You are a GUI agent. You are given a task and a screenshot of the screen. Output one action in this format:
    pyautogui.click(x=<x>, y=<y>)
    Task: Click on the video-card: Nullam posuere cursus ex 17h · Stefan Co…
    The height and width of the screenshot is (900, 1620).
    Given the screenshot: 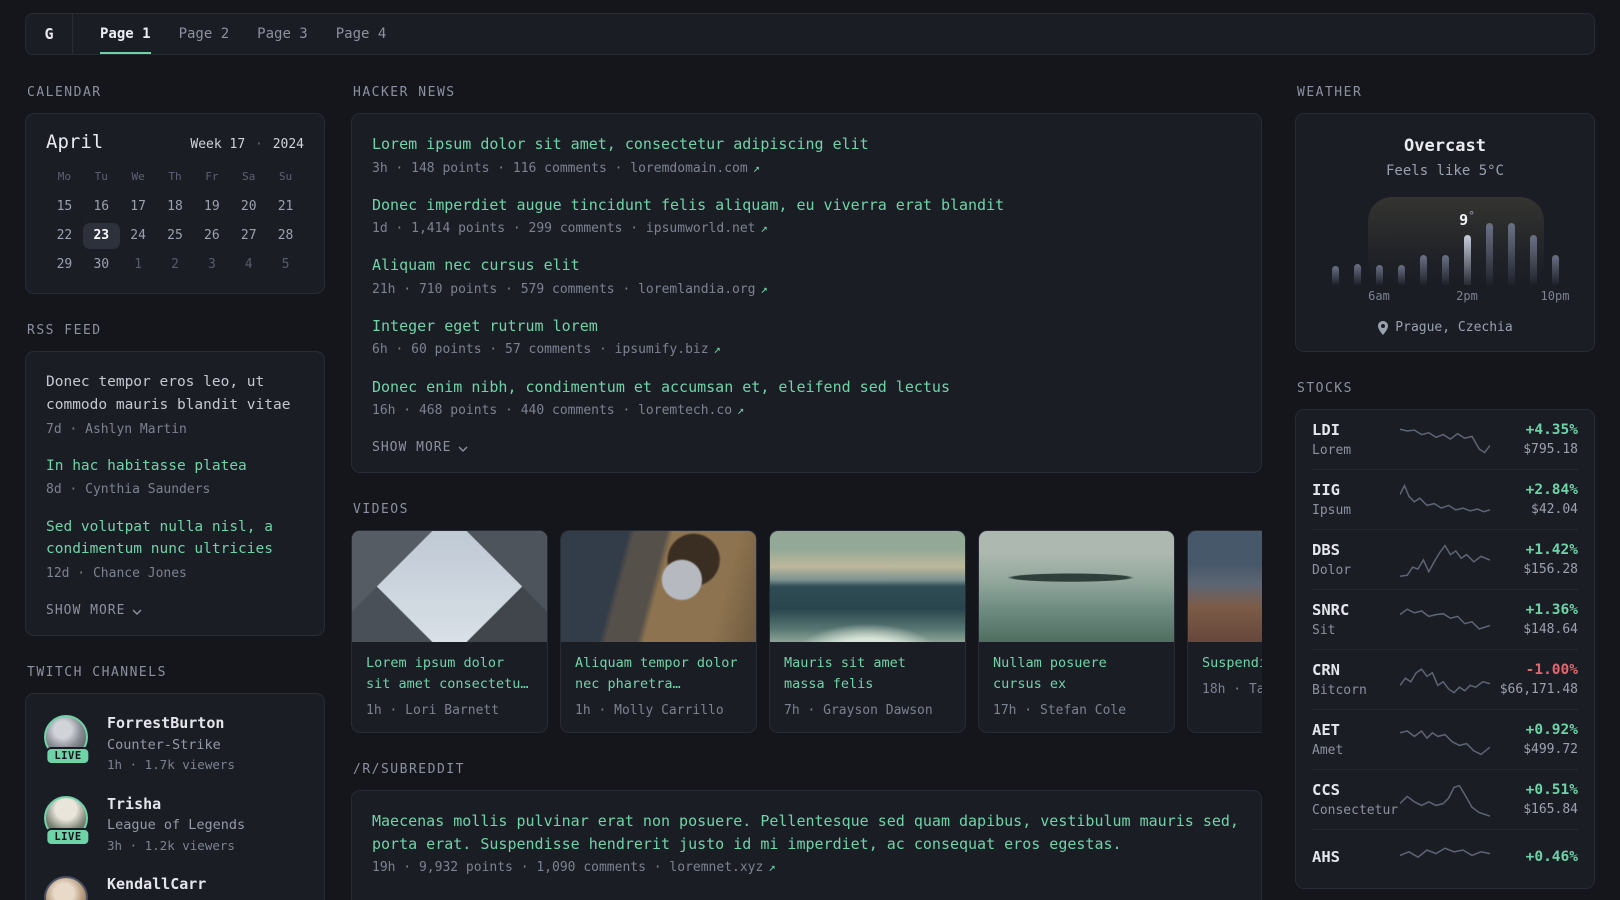 What is the action you would take?
    pyautogui.click(x=1076, y=632)
    